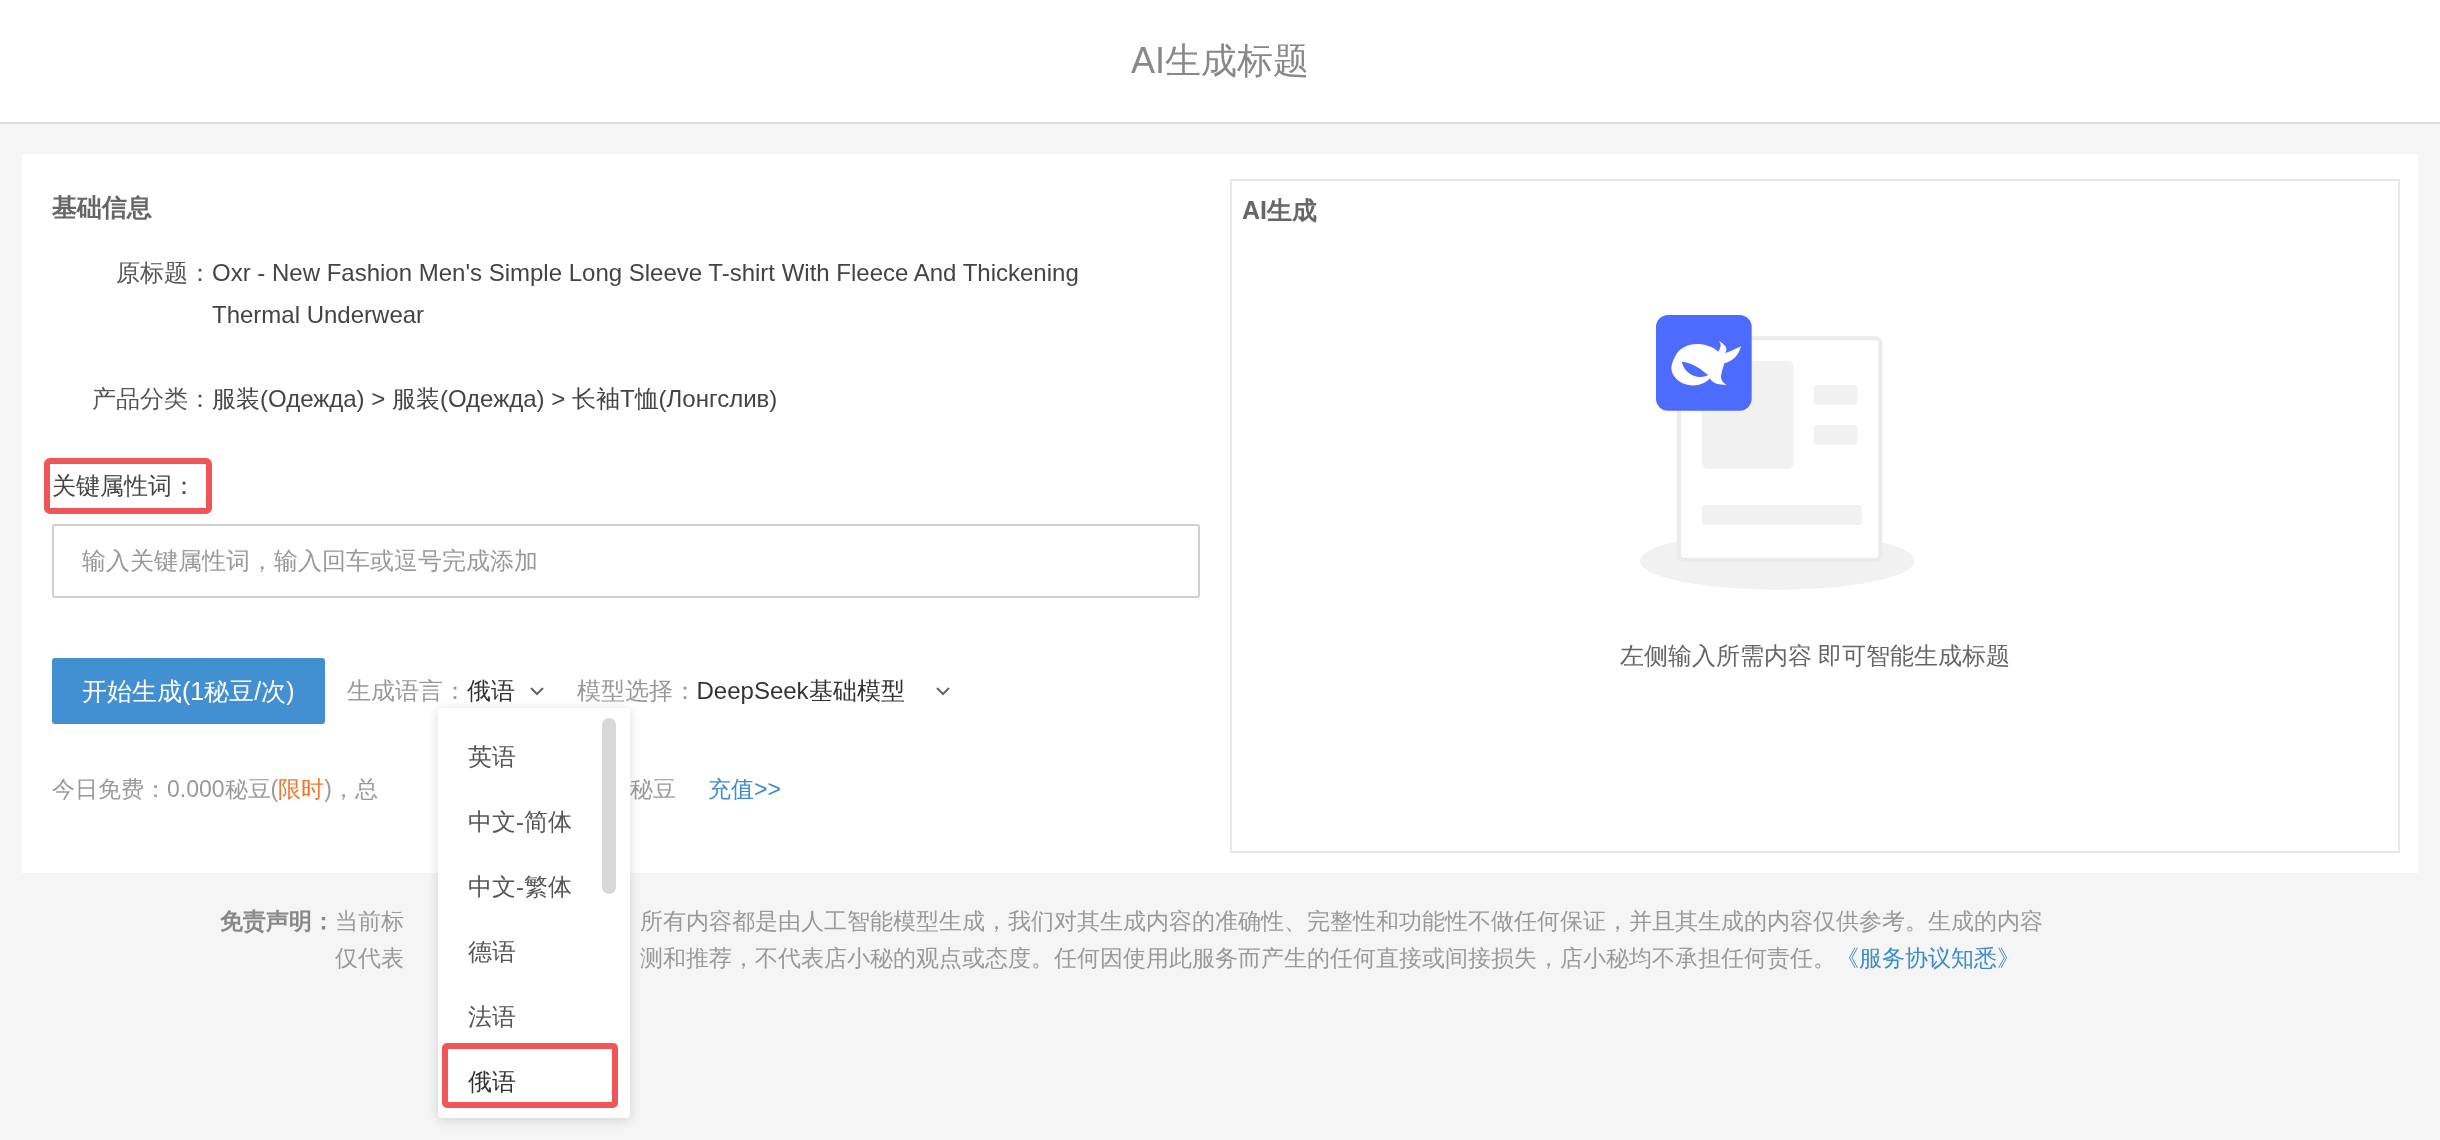 Image resolution: width=2440 pixels, height=1140 pixels. Describe the element at coordinates (530, 1010) in the screenshot. I see `language-option: 法语` at that location.